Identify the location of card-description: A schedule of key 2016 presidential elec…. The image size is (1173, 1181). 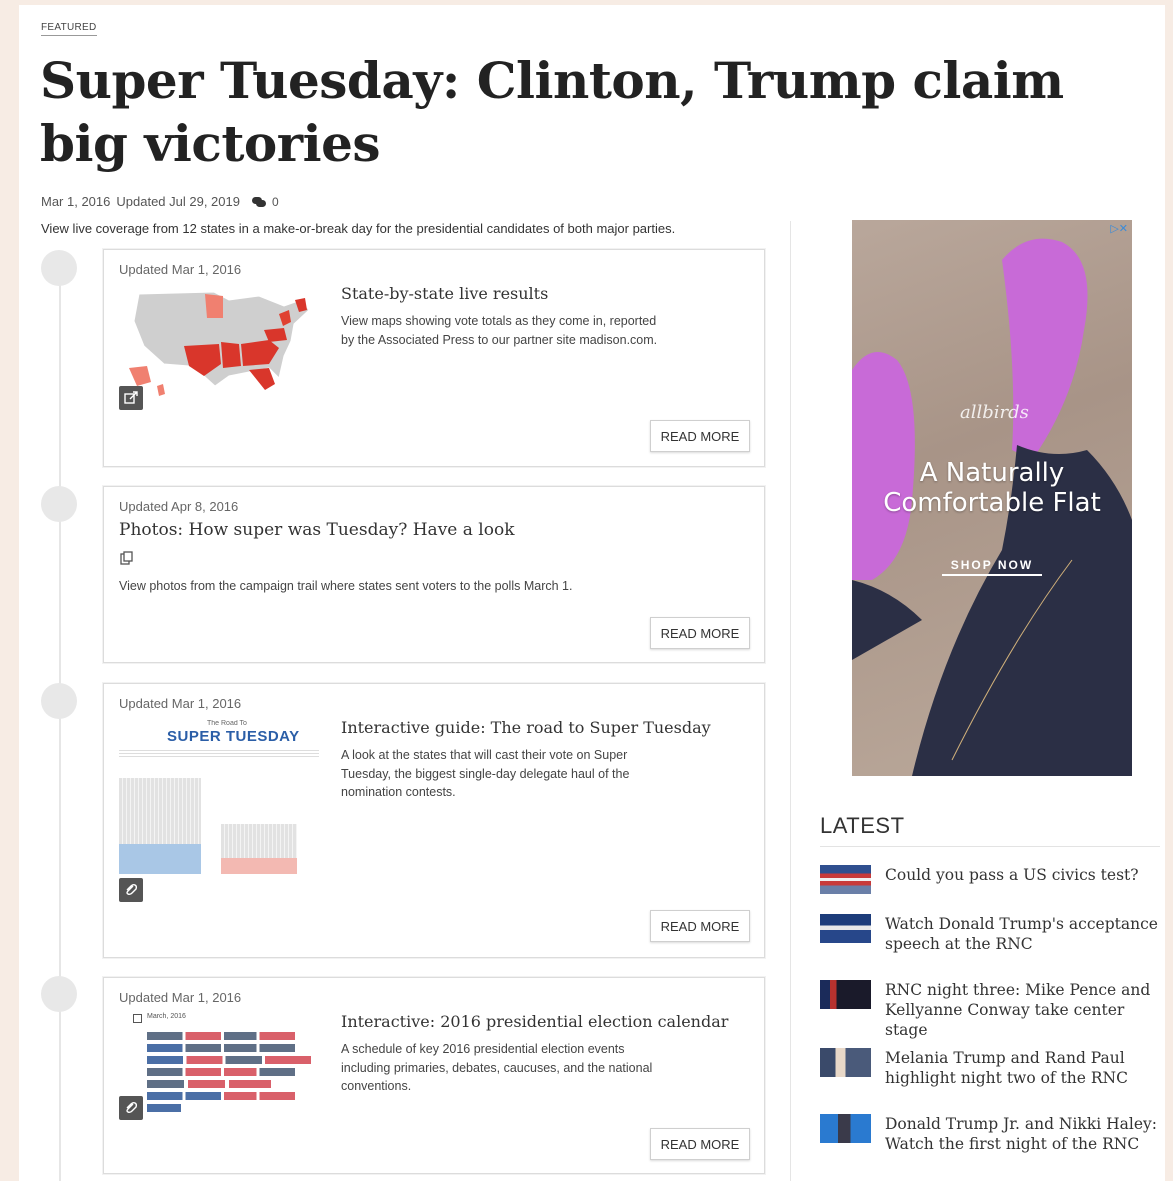
(497, 1067).